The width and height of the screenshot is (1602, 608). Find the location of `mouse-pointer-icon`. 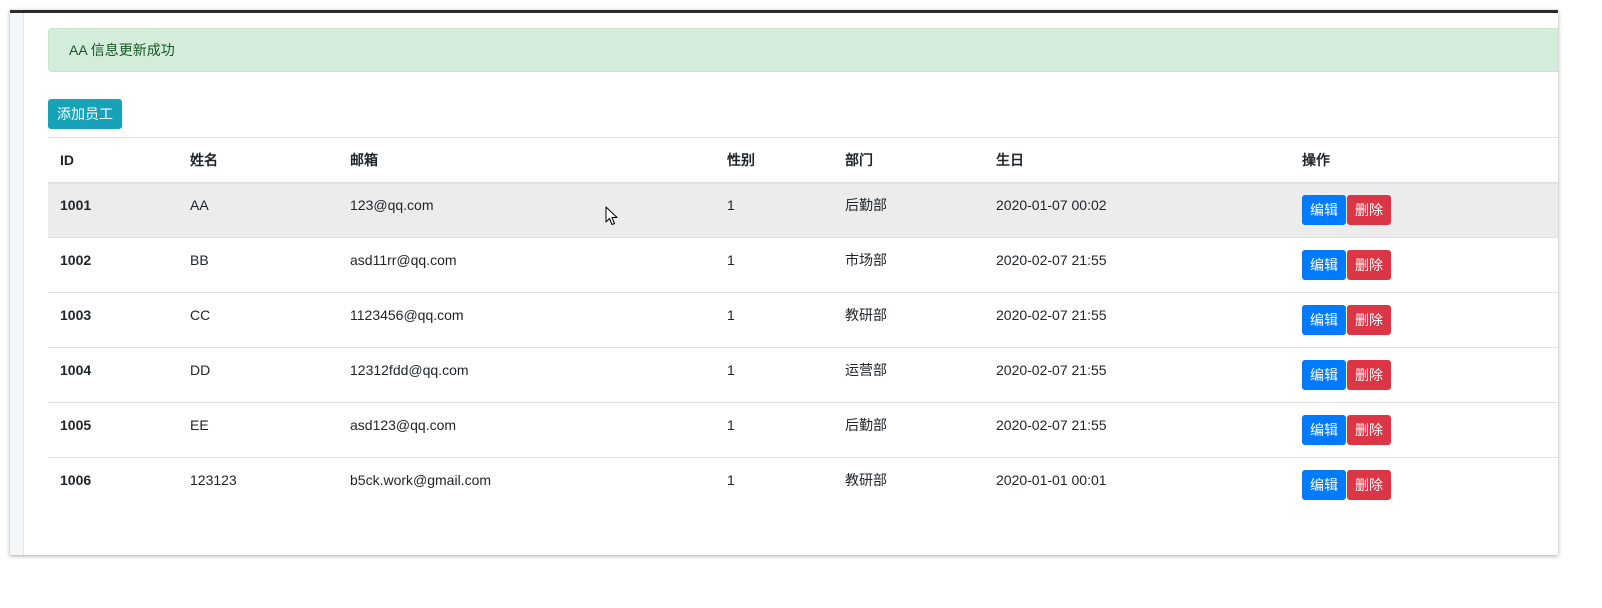

mouse-pointer-icon is located at coordinates (611, 215).